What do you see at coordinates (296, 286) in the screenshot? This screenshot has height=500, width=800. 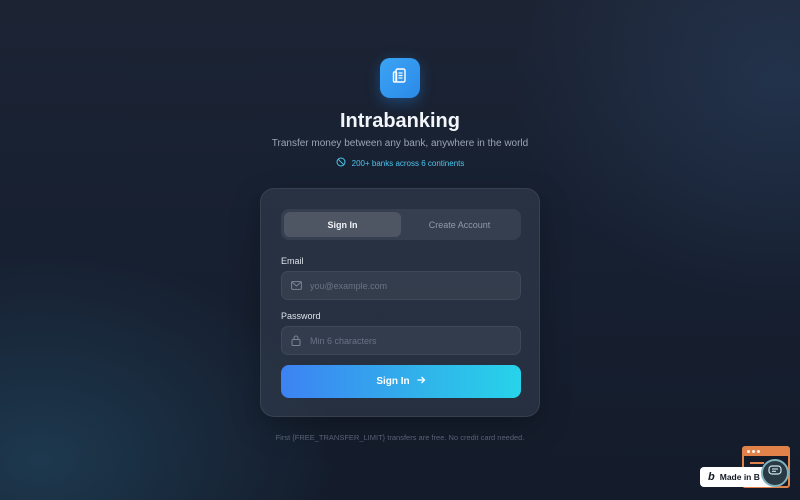 I see `mail-icon` at bounding box center [296, 286].